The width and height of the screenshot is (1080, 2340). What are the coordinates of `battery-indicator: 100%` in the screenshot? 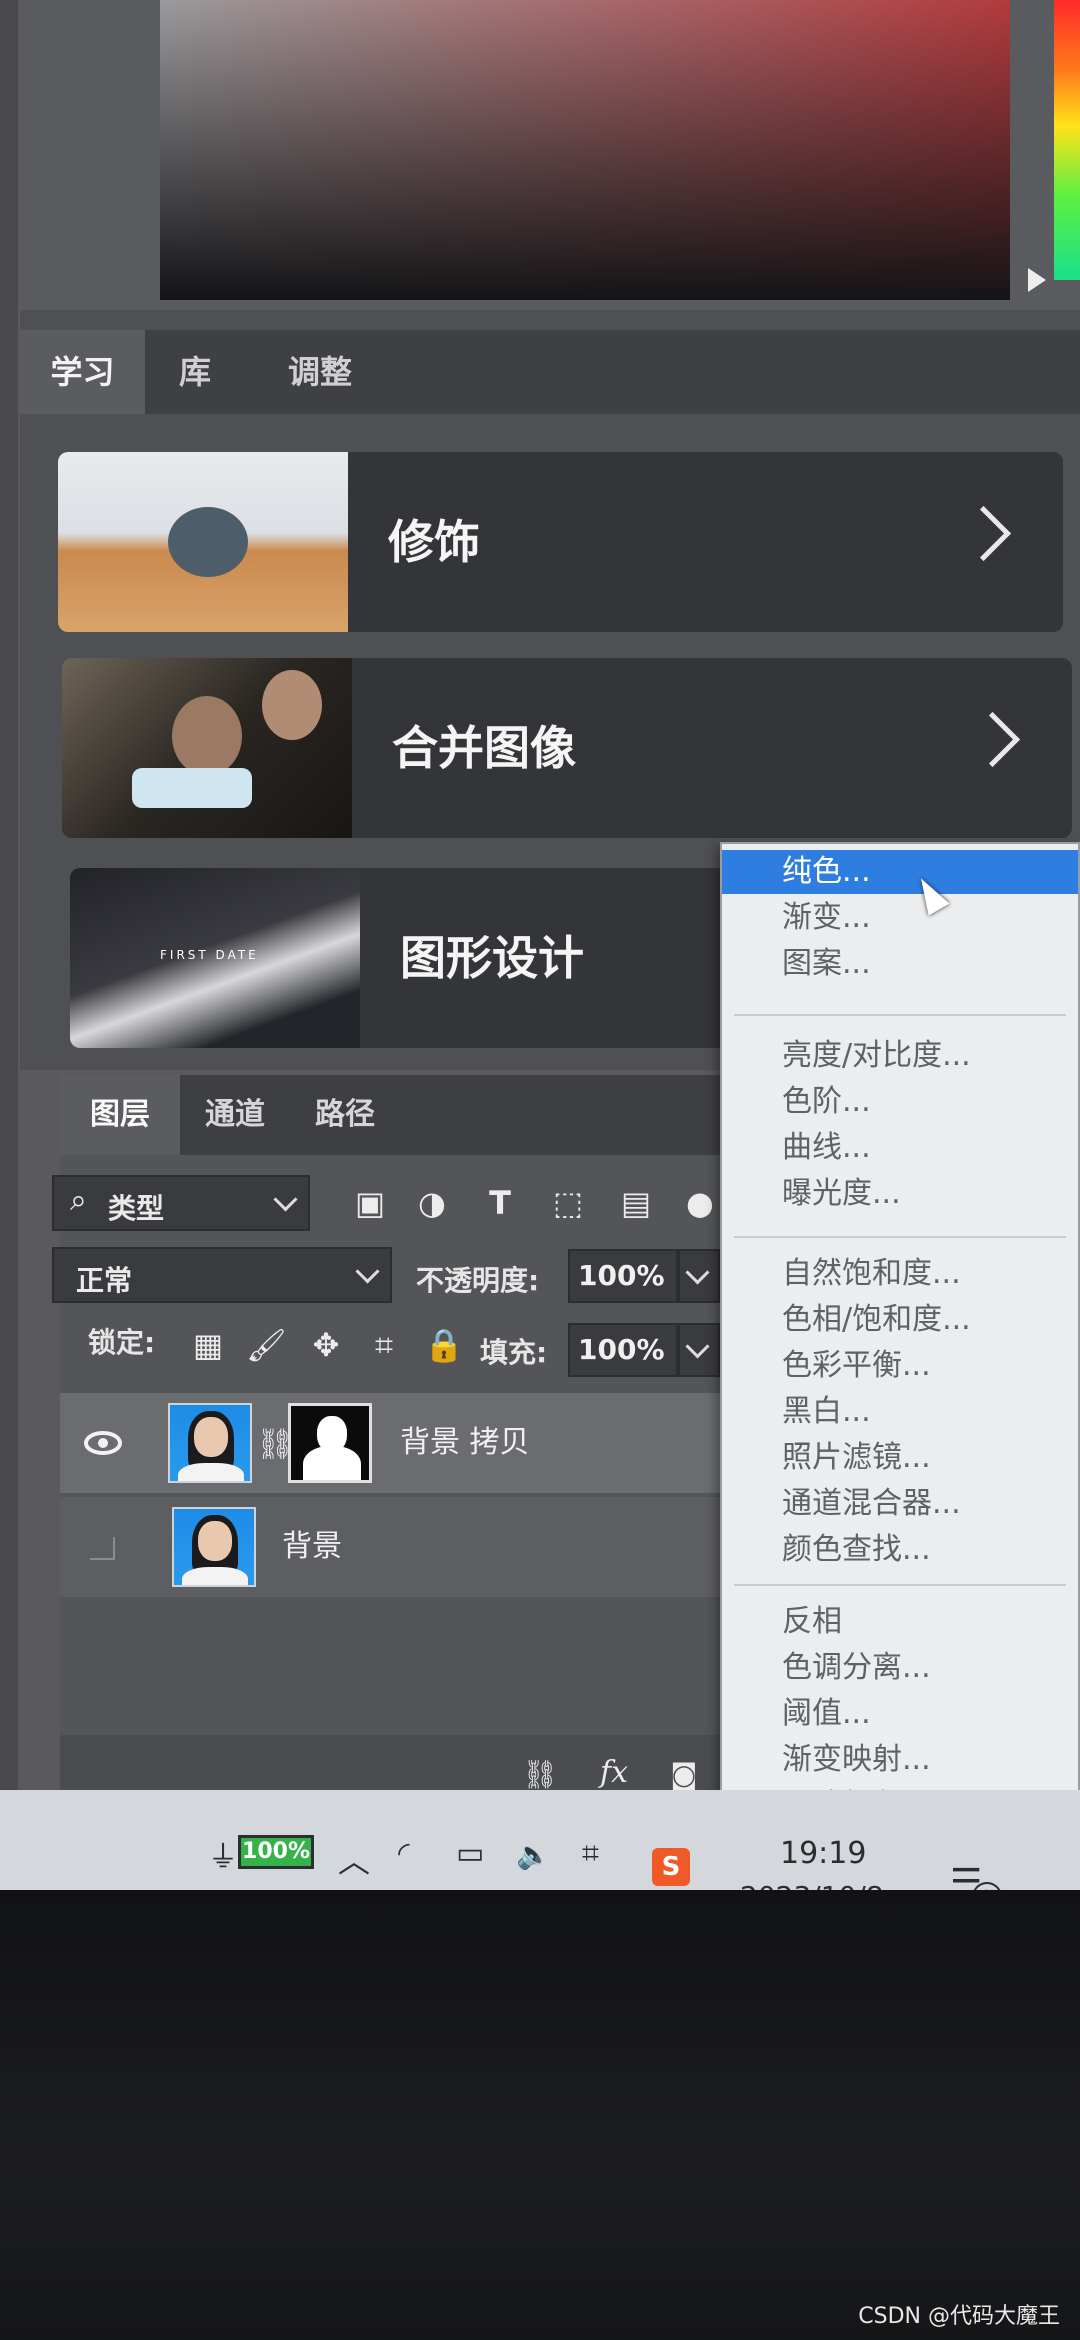 It's located at (276, 1852).